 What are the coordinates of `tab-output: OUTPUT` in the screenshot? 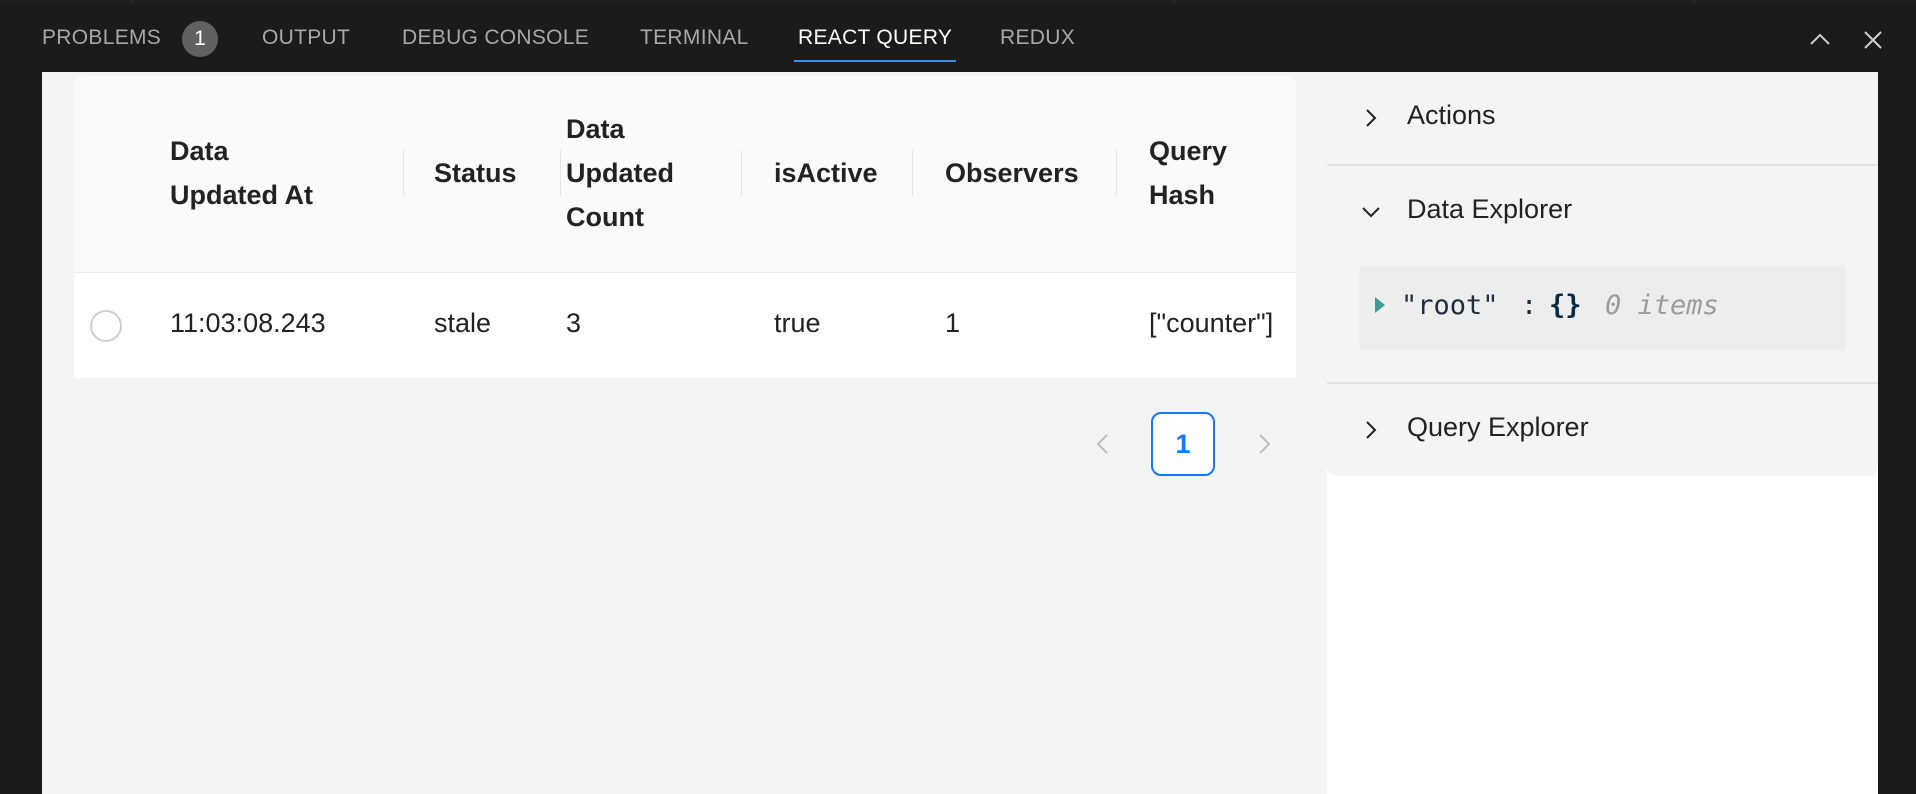 It's located at (306, 41).